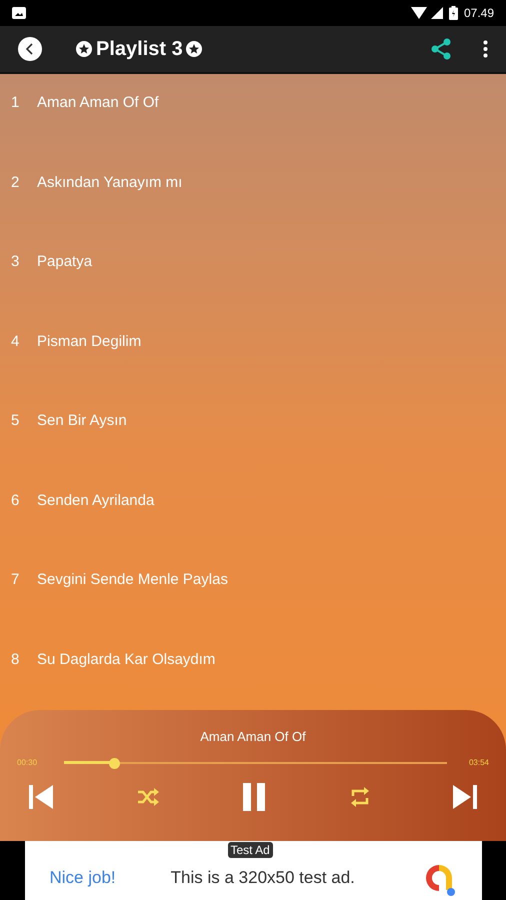 Image resolution: width=506 pixels, height=900 pixels. I want to click on more-options-icon, so click(485, 49).